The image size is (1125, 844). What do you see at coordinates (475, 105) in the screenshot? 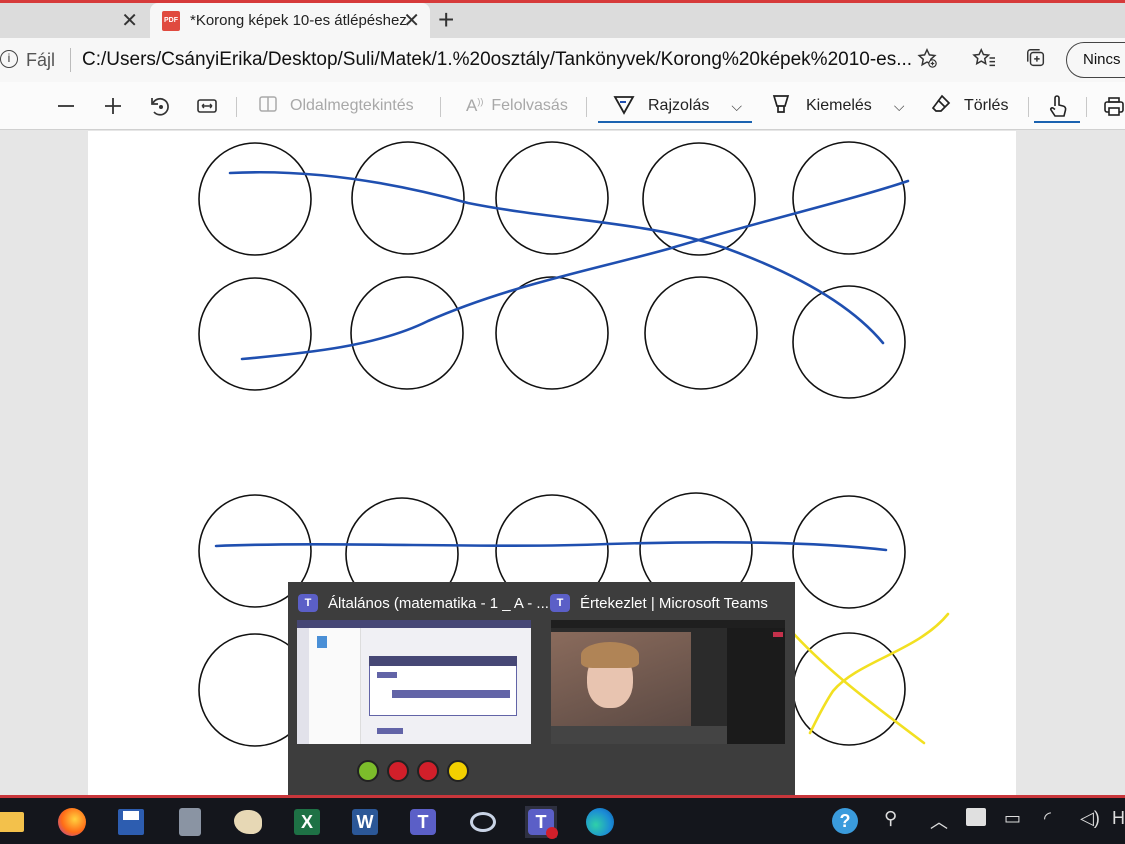
I see `read-aloud-icon: A))` at bounding box center [475, 105].